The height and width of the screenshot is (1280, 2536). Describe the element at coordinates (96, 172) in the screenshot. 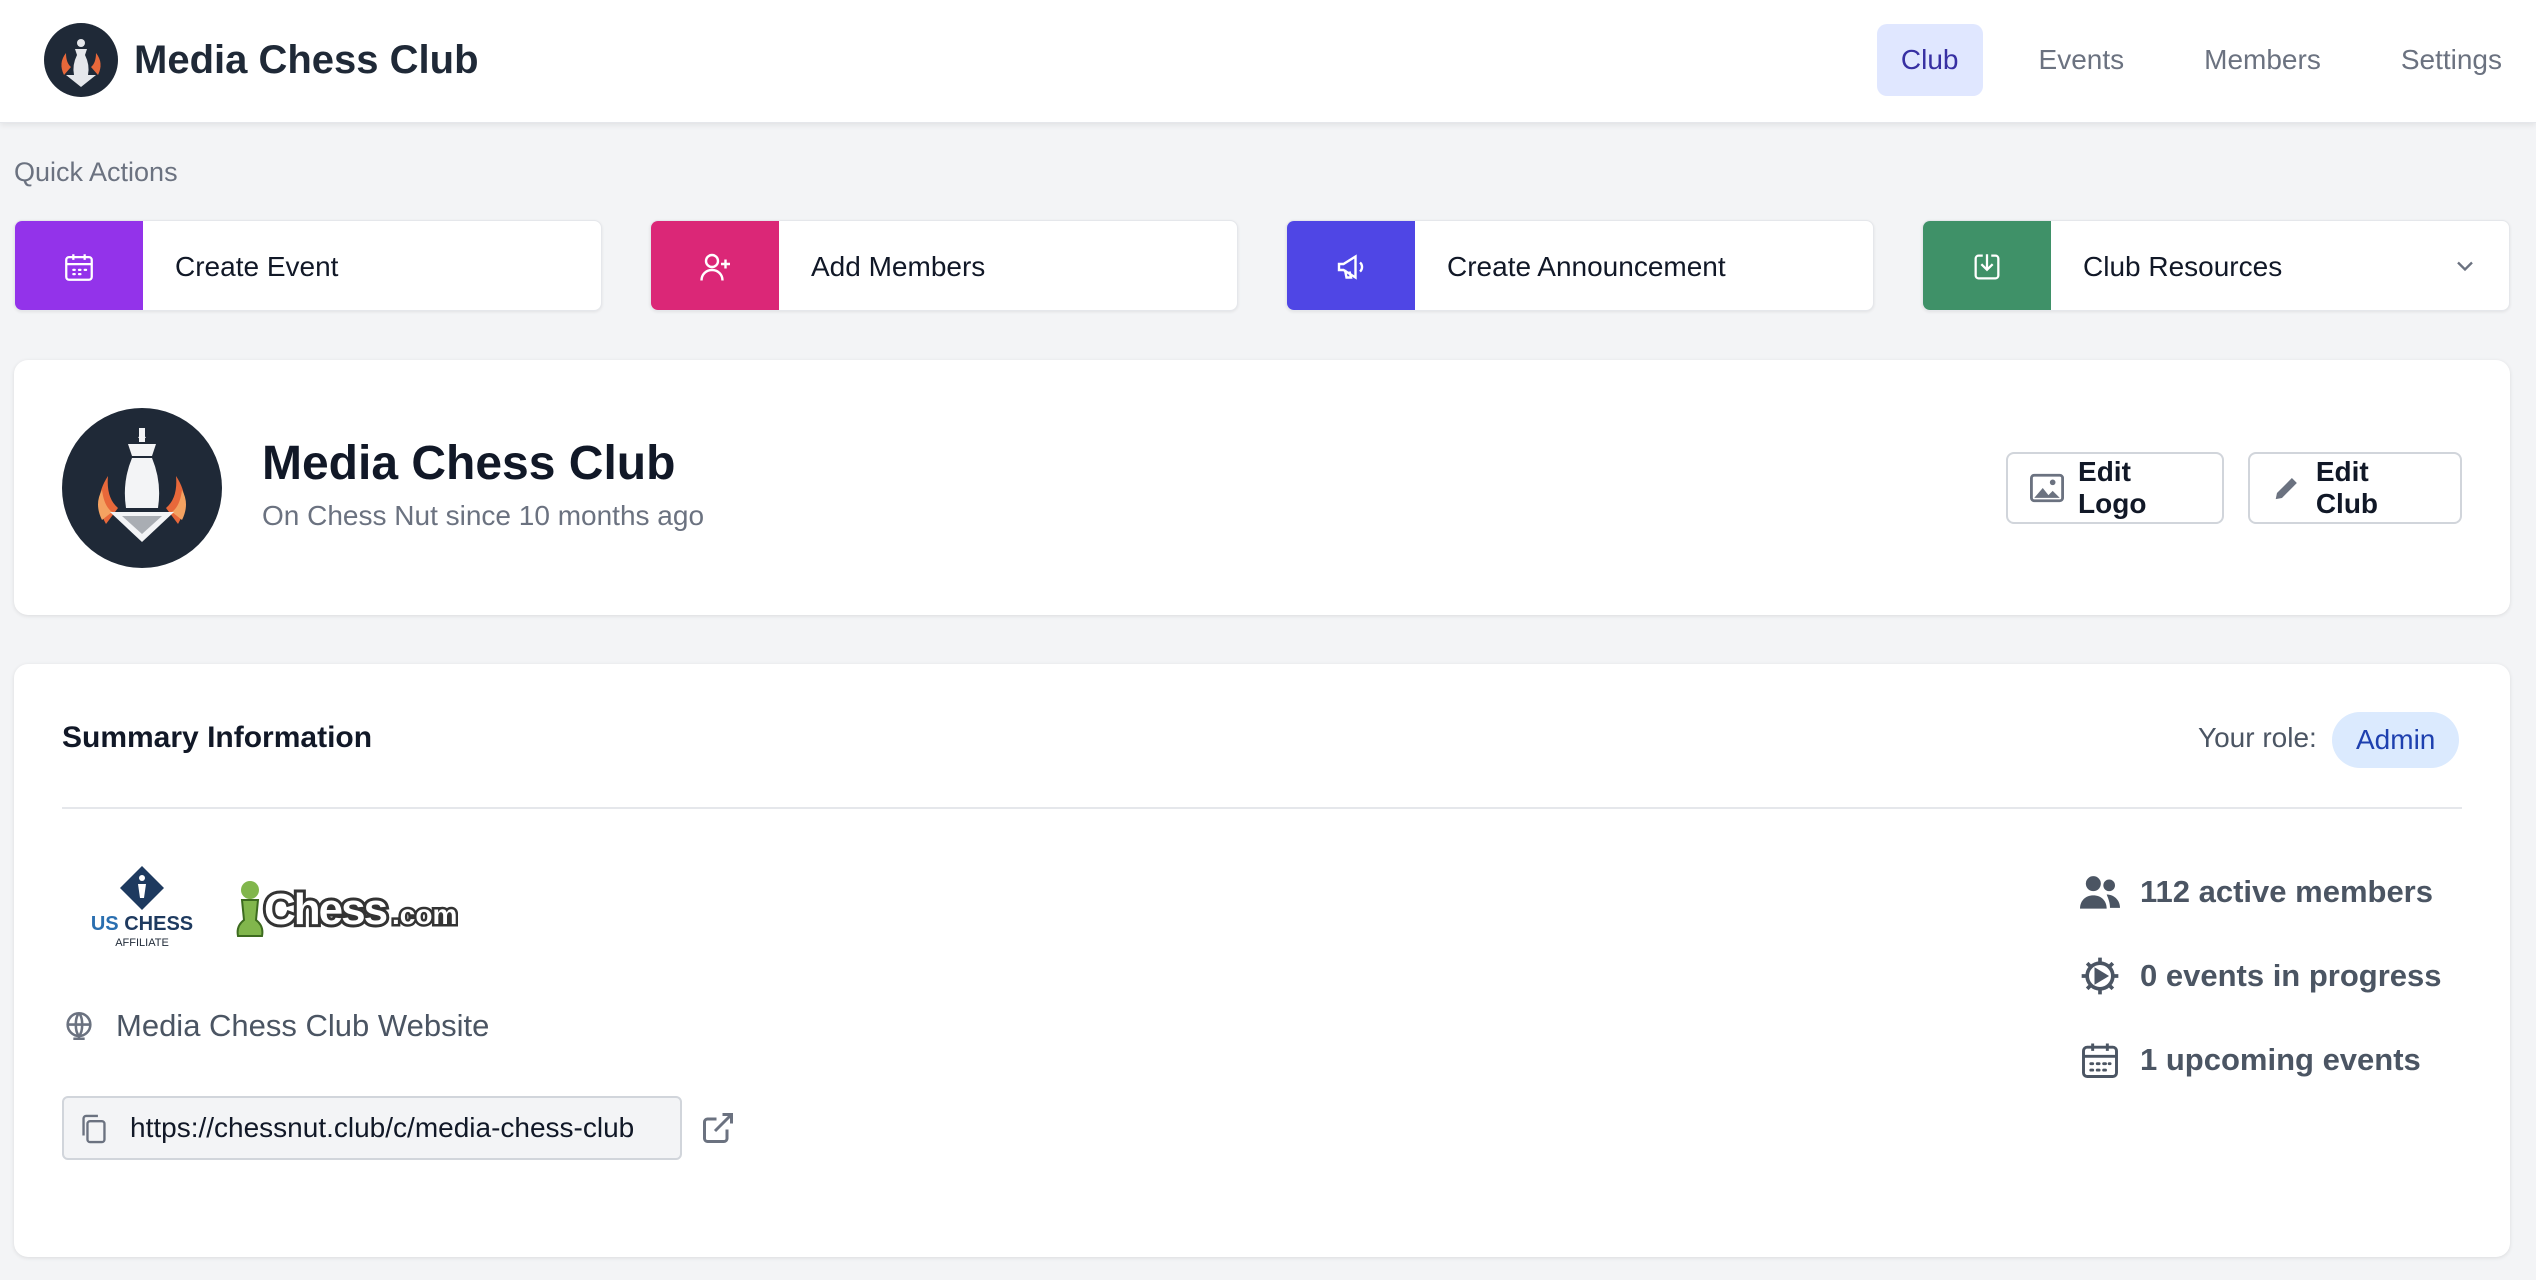

I see `quick-actions-heading: Quick Actions` at that location.